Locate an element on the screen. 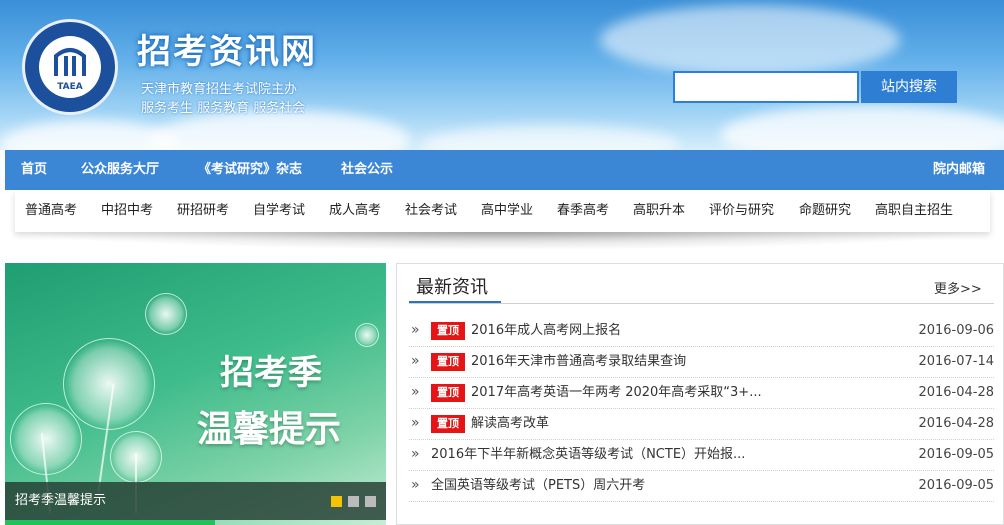 This screenshot has height=525, width=1004. news-panel-title: 最新资讯 is located at coordinates (452, 287).